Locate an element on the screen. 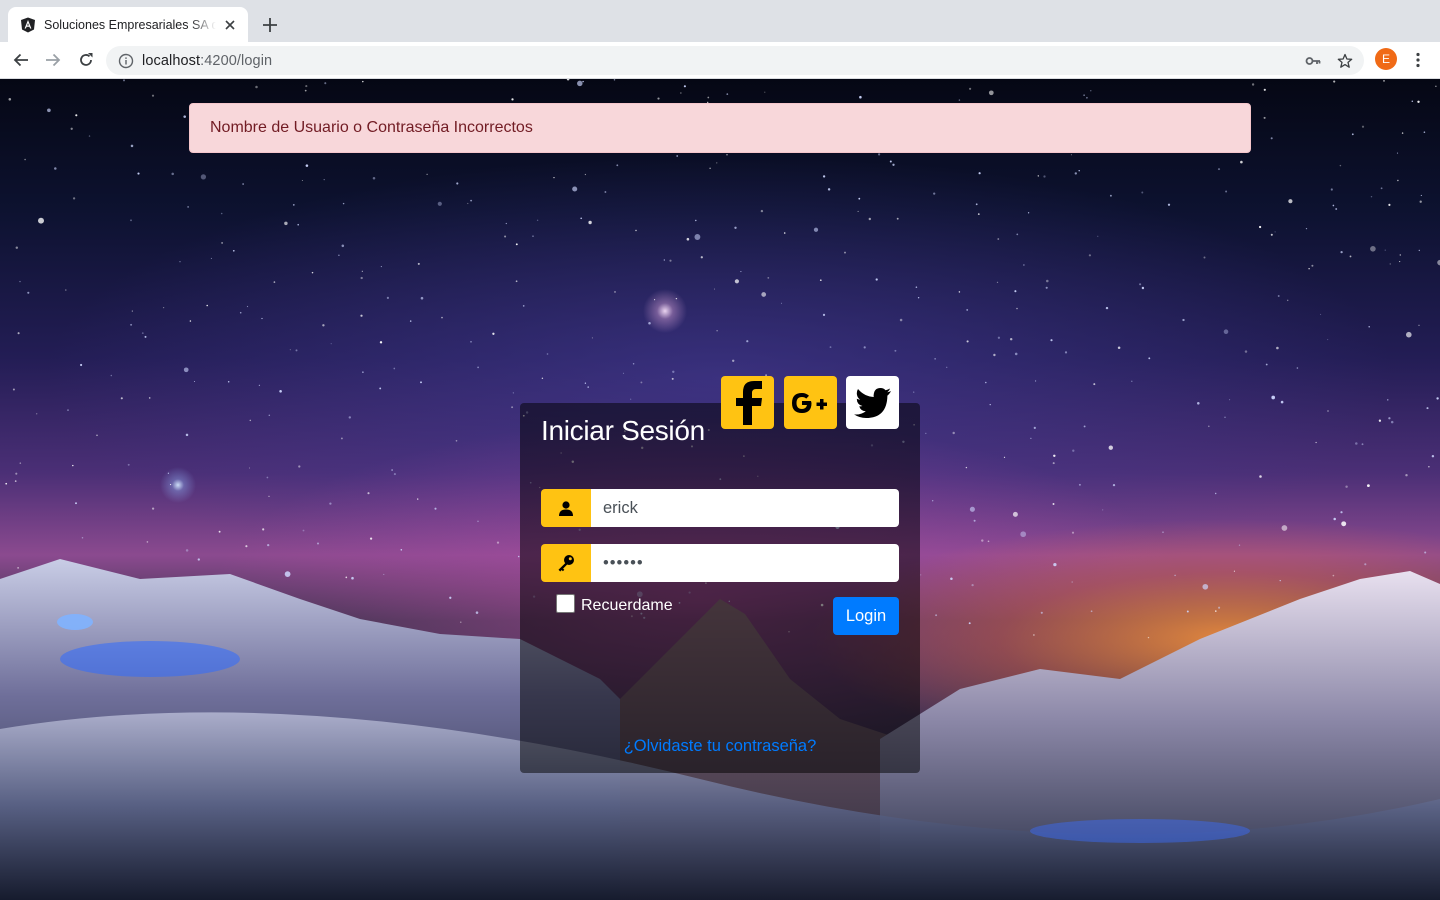 This screenshot has height=900, width=1440. password-input is located at coordinates (745, 563).